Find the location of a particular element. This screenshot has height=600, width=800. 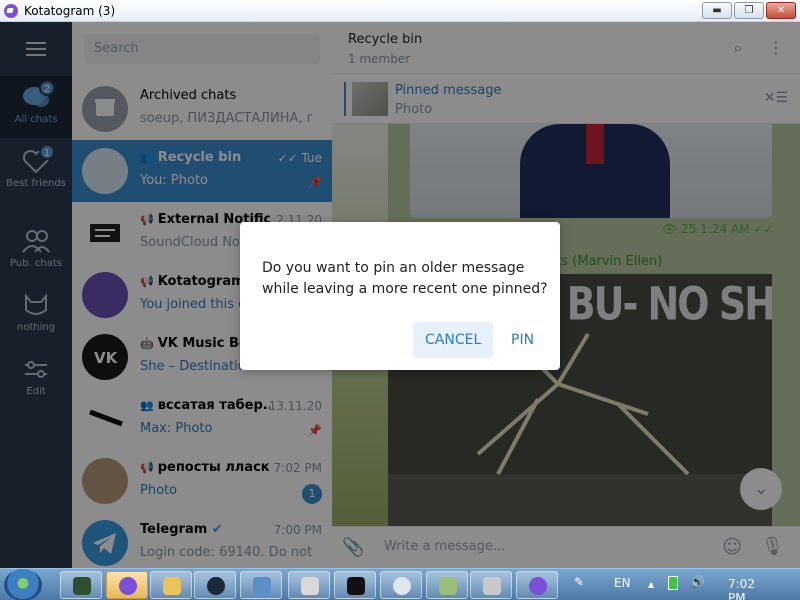

cancel-button: CANCEL is located at coordinates (453, 340).